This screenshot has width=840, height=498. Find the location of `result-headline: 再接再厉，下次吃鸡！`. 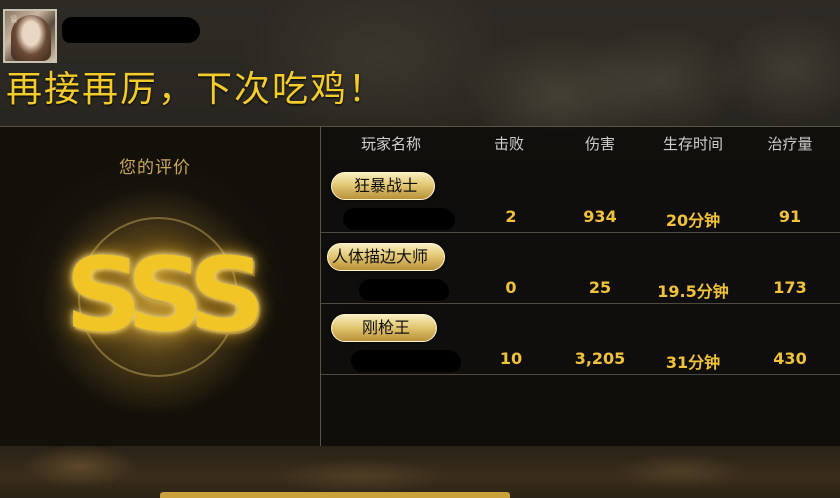

result-headline: 再接再厉，下次吃鸡！ is located at coordinates (196, 89).